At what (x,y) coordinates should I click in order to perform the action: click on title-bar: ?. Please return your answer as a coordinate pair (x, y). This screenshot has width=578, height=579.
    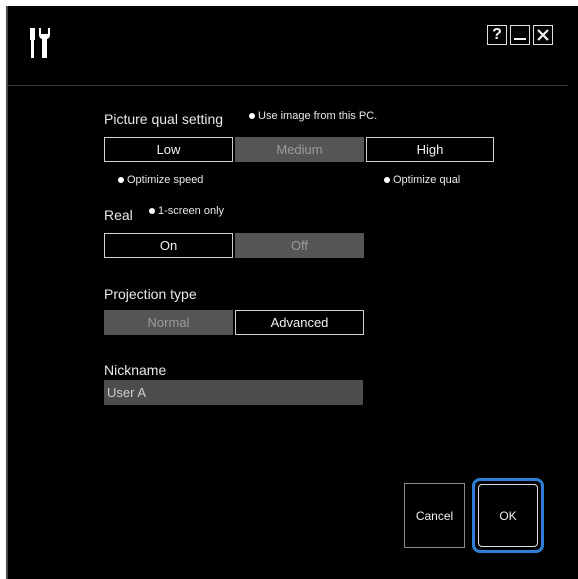
    Looking at the image, I should click on (293, 38).